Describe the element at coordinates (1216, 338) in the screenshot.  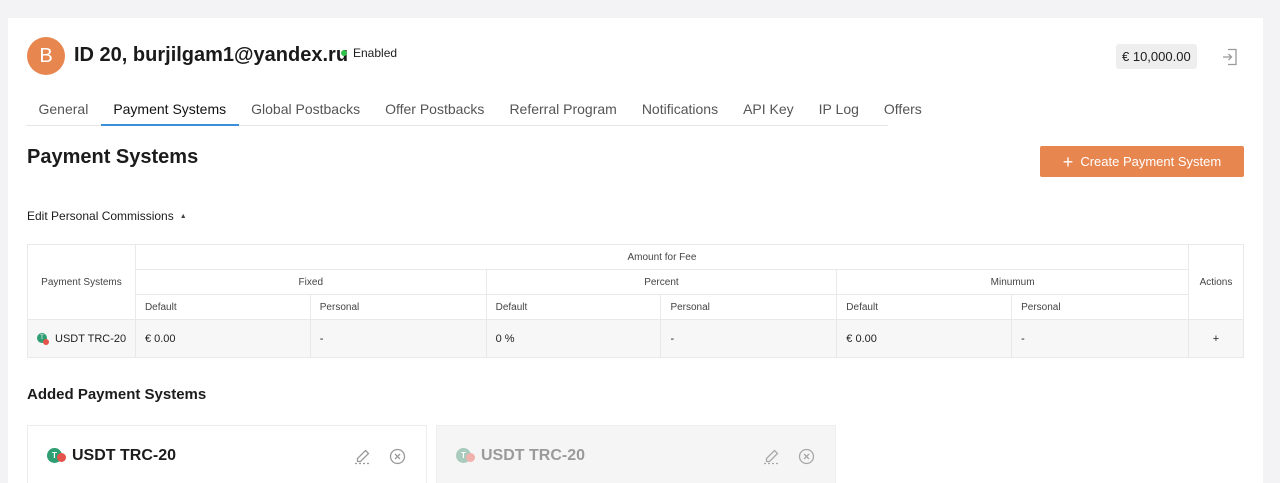
I see `add-commission-button: +` at that location.